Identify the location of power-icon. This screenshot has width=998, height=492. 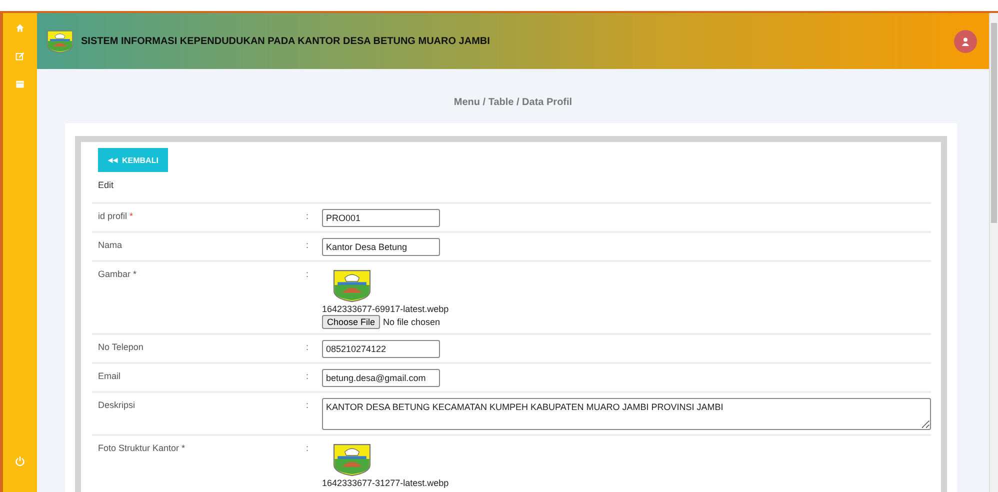
(20, 461).